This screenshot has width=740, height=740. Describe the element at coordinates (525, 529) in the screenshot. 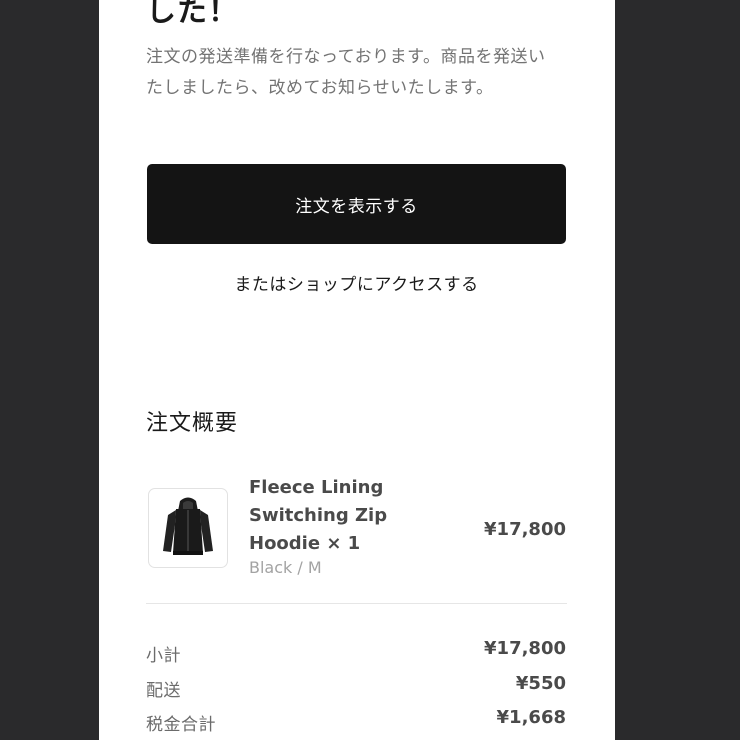

I see `product-price: ¥17,800` at that location.